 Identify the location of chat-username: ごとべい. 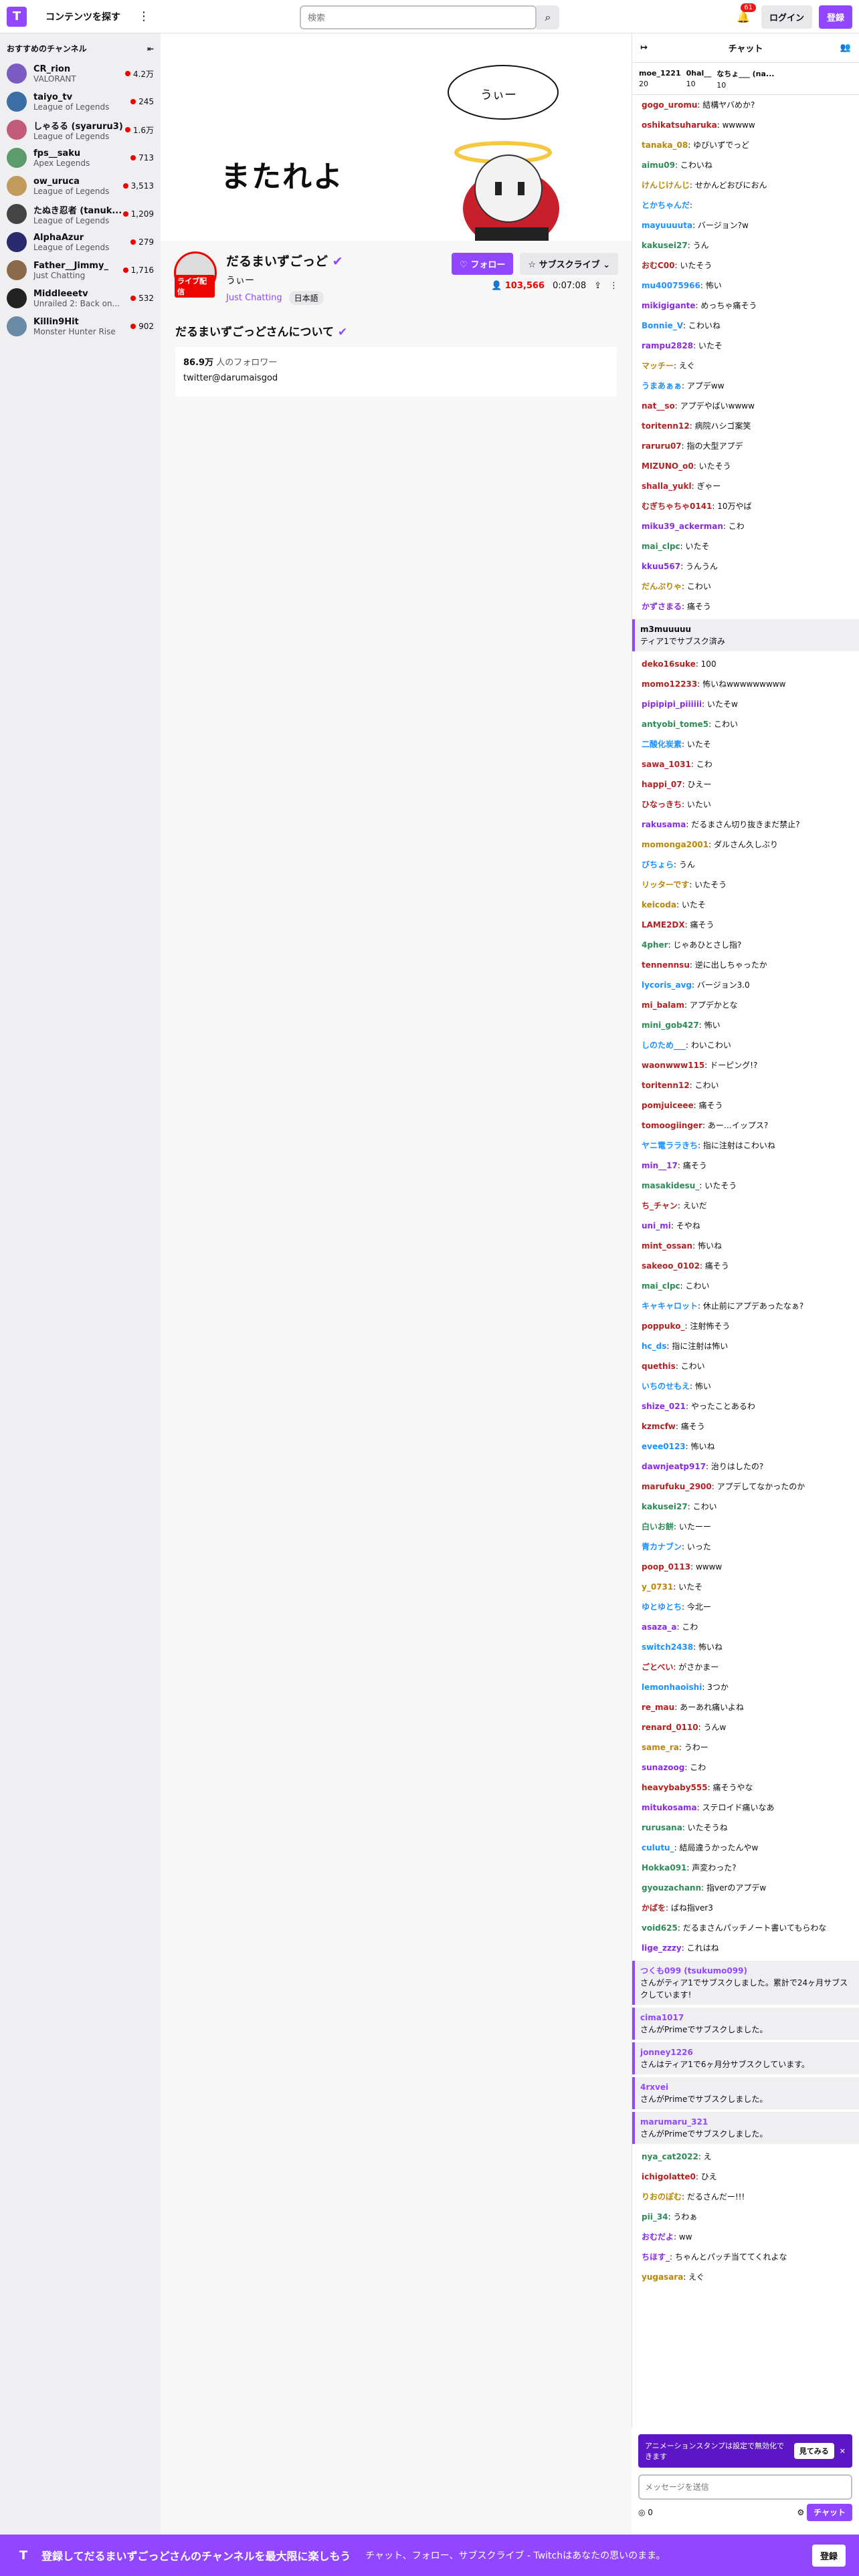
(657, 1667).